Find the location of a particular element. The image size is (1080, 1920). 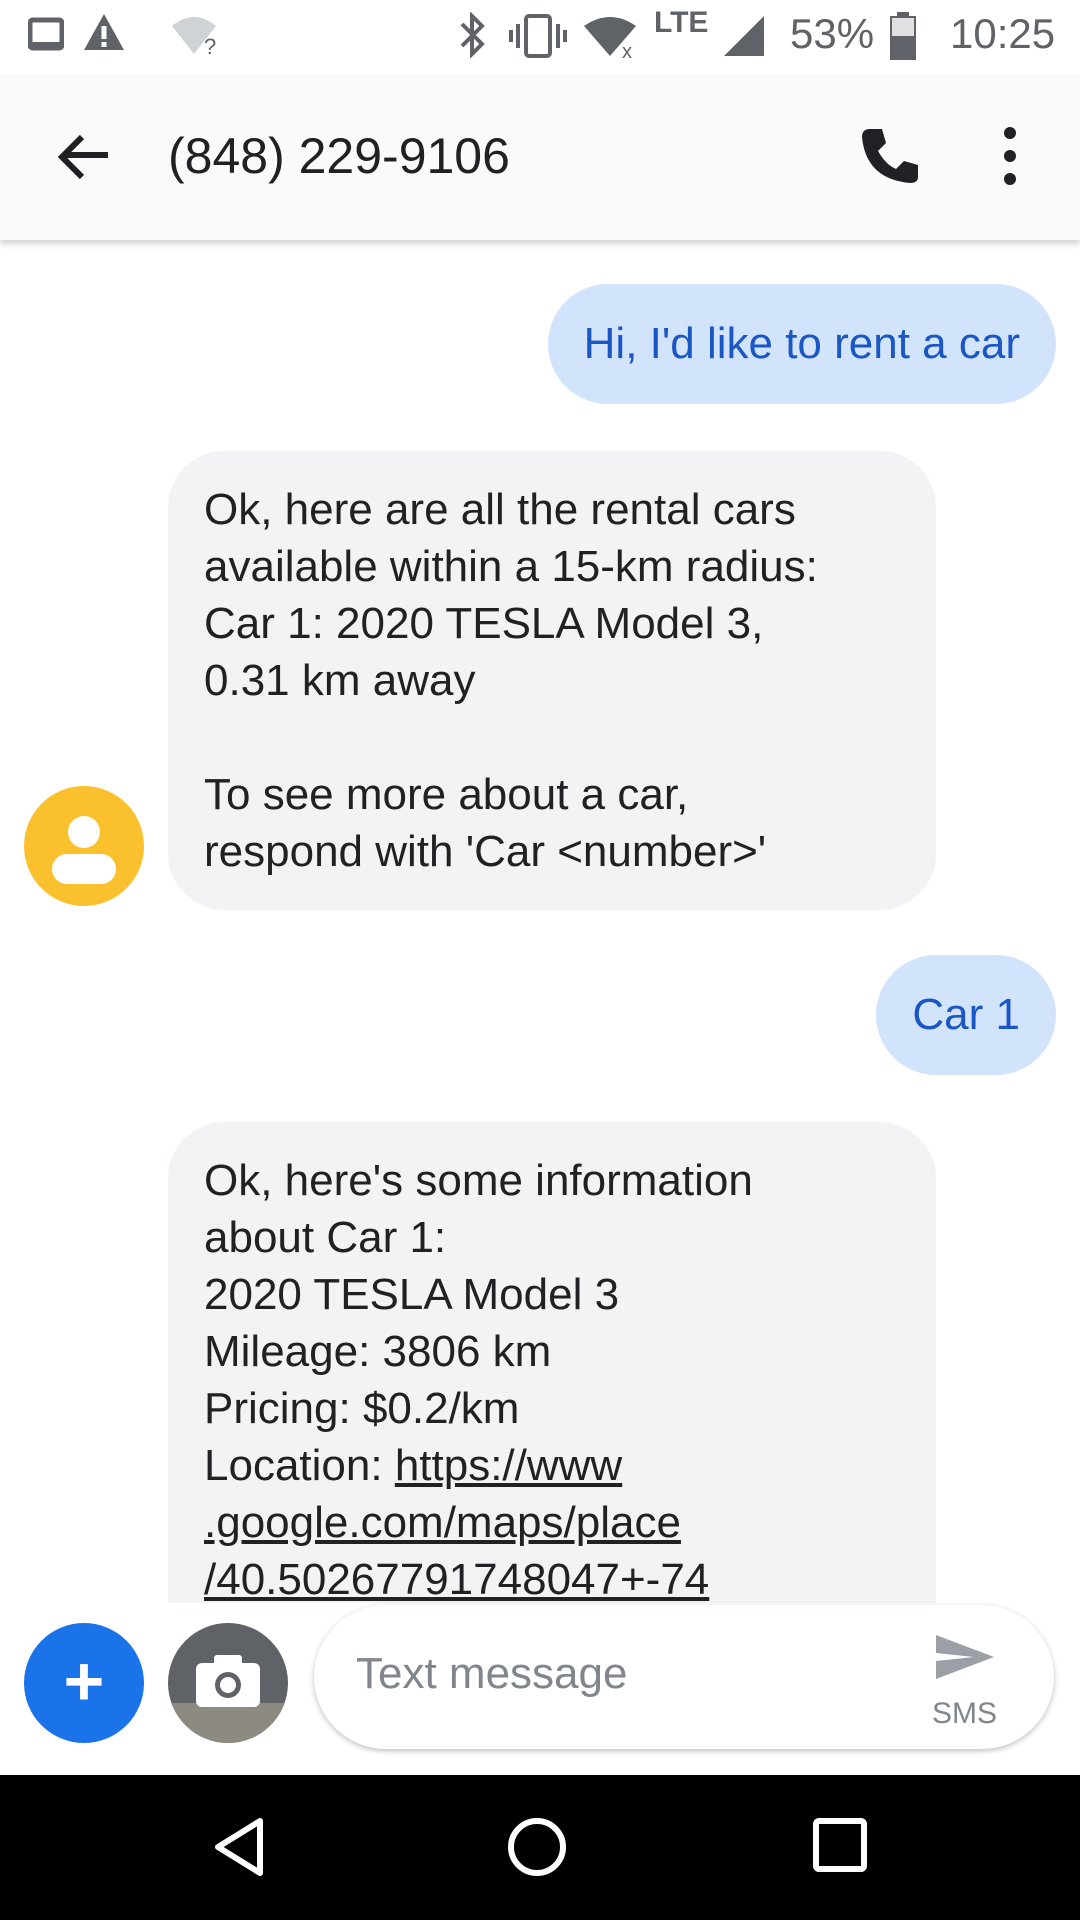

send-label: SMS is located at coordinates (965, 1713).